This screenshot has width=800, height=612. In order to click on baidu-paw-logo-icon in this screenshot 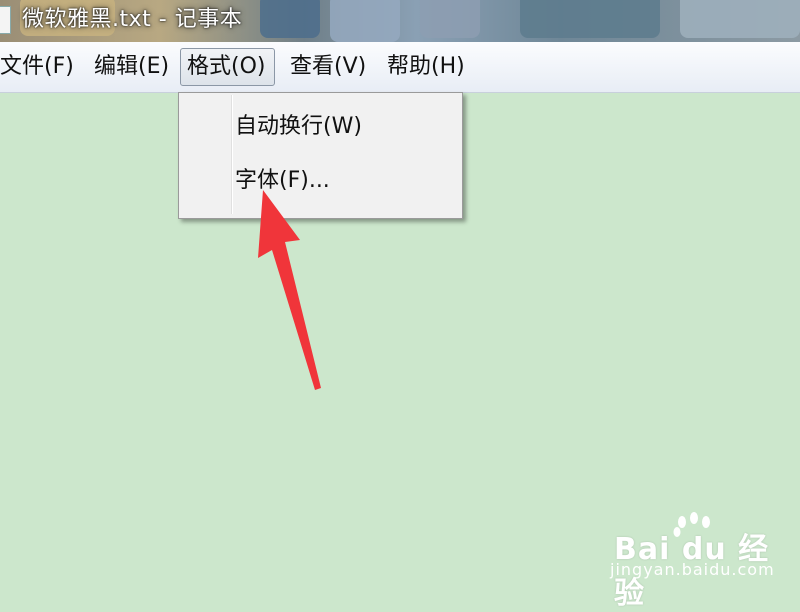, I will do `click(691, 524)`.